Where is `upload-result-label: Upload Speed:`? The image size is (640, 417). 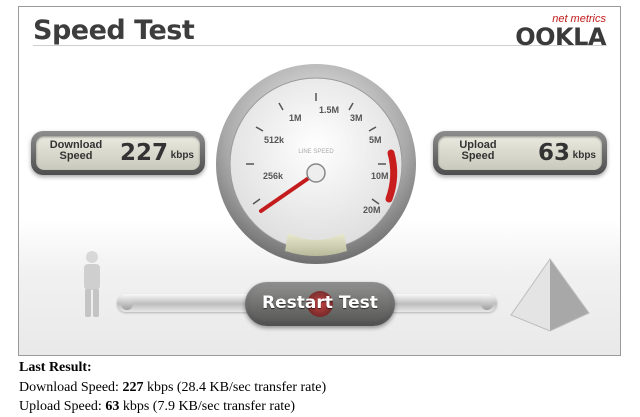 upload-result-label: Upload Speed: is located at coordinates (60, 406).